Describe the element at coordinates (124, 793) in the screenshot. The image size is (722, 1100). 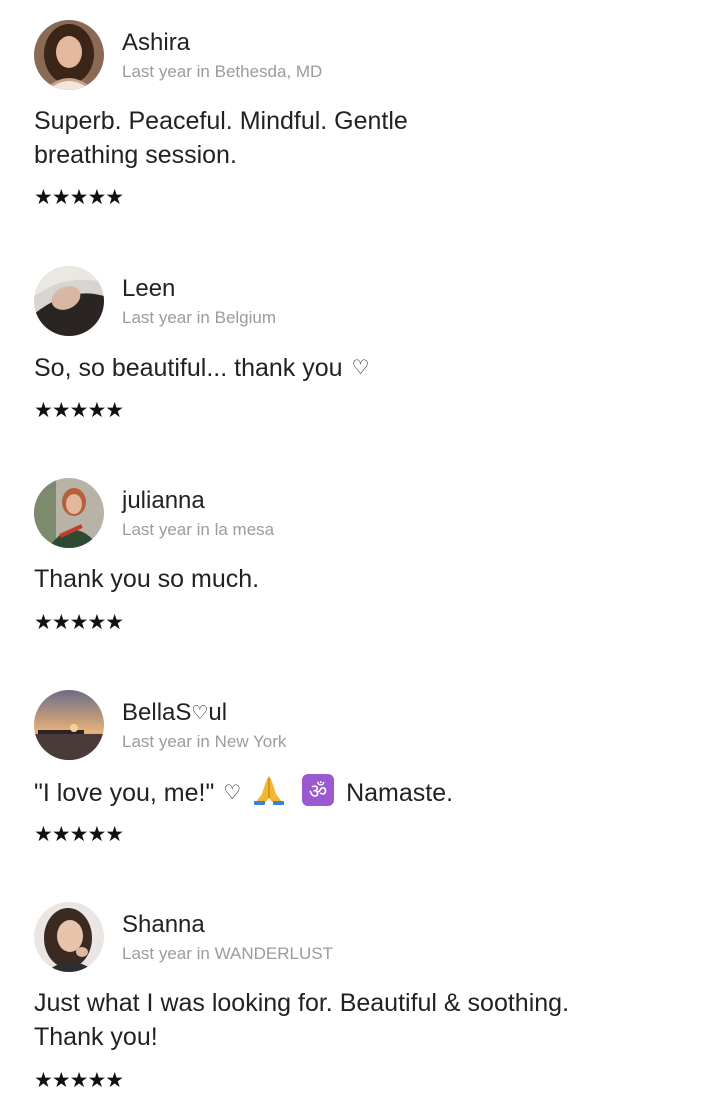
I see `review-text-start: "I love you, me!"` at that location.